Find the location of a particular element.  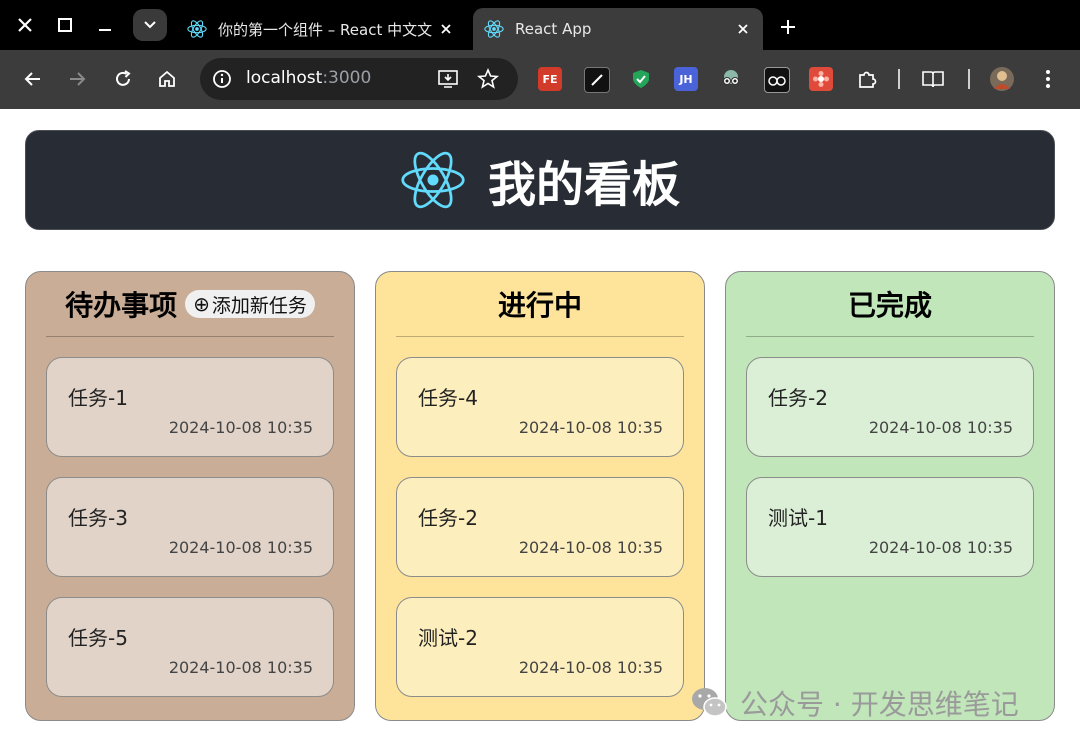

jh-extension-icon: JH is located at coordinates (686, 79).